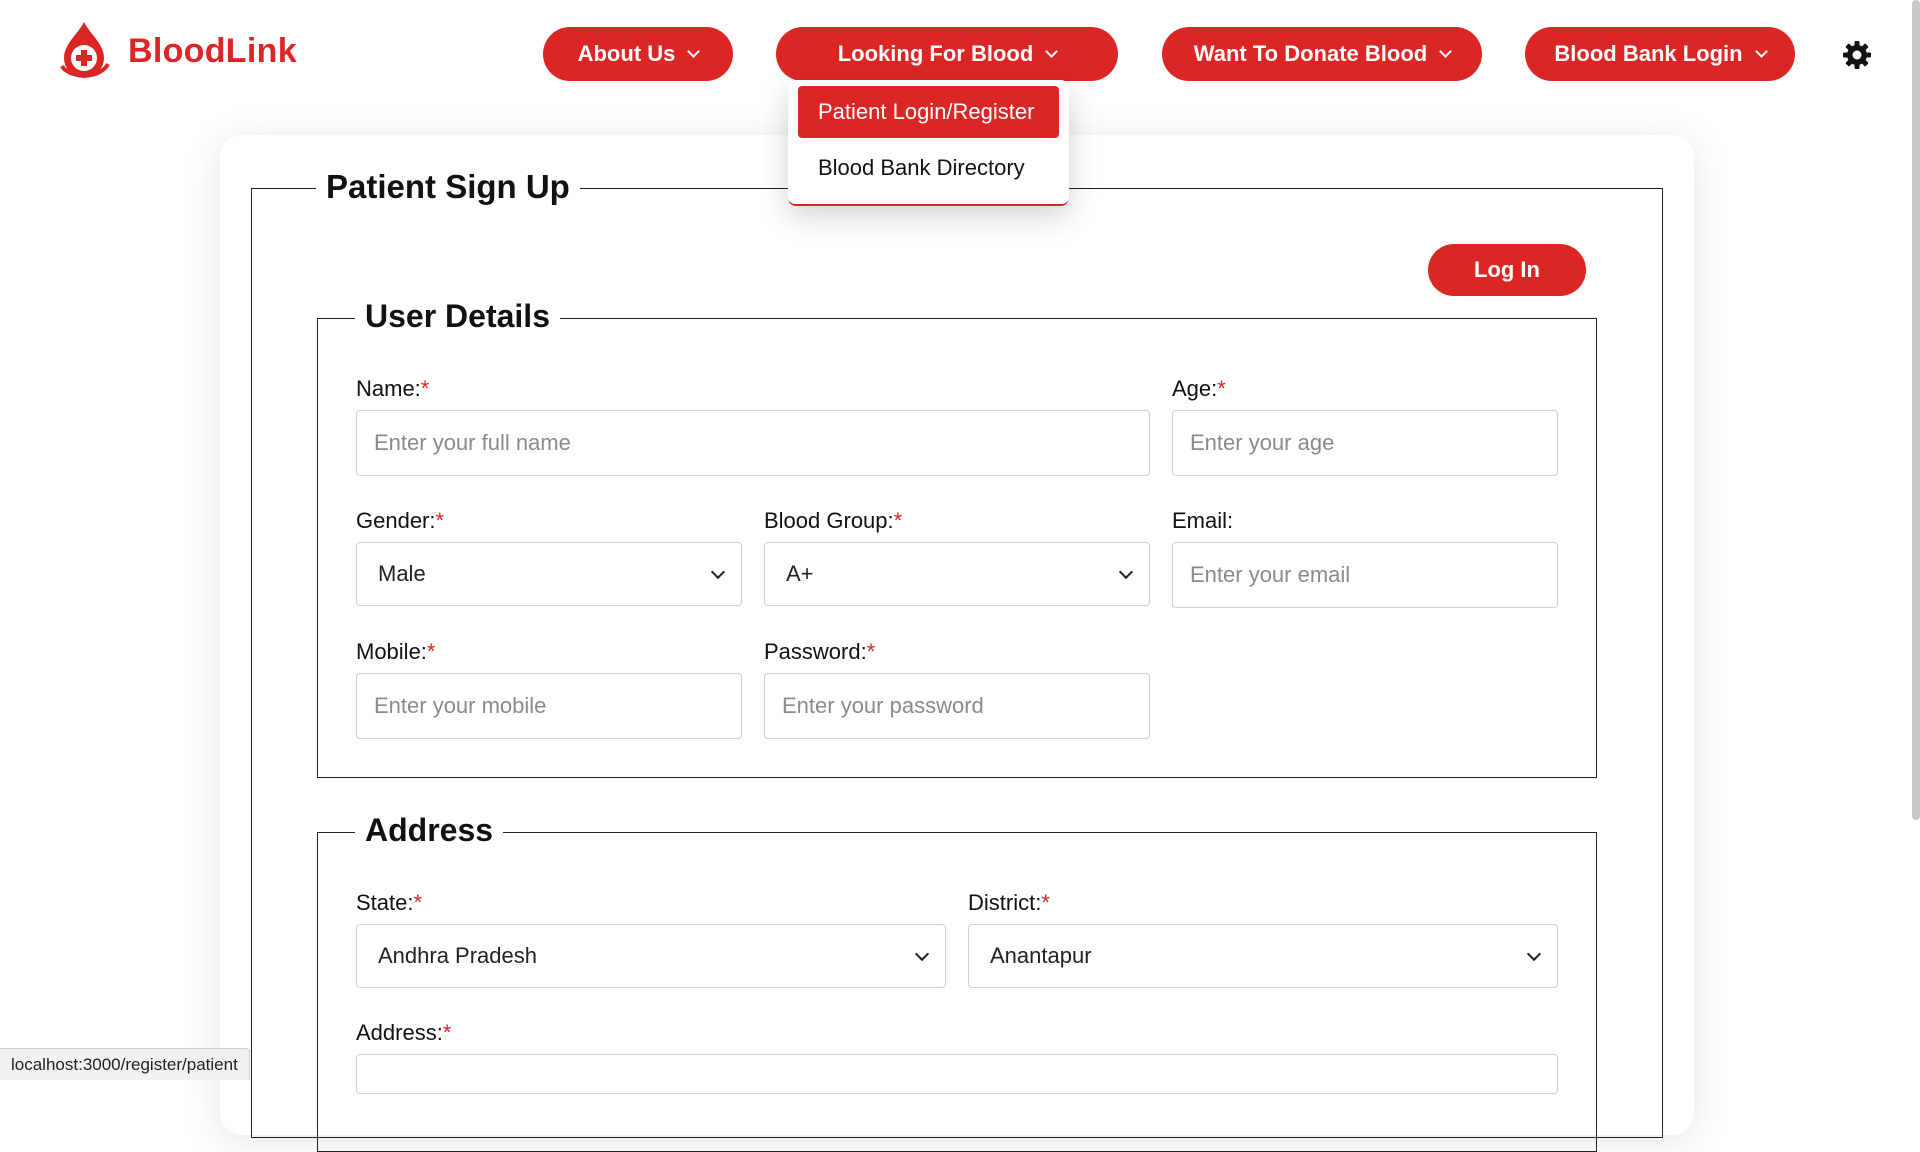 This screenshot has width=1920, height=1152. I want to click on user-details-legend: User Details, so click(457, 316).